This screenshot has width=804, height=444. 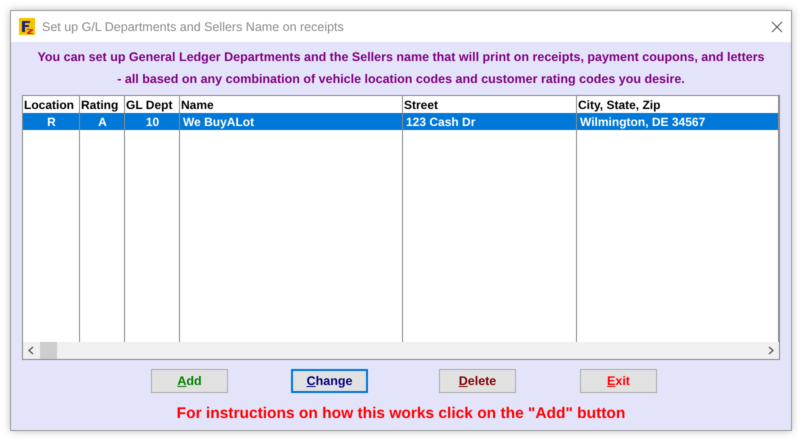 I want to click on table-cell: A, so click(x=102, y=121).